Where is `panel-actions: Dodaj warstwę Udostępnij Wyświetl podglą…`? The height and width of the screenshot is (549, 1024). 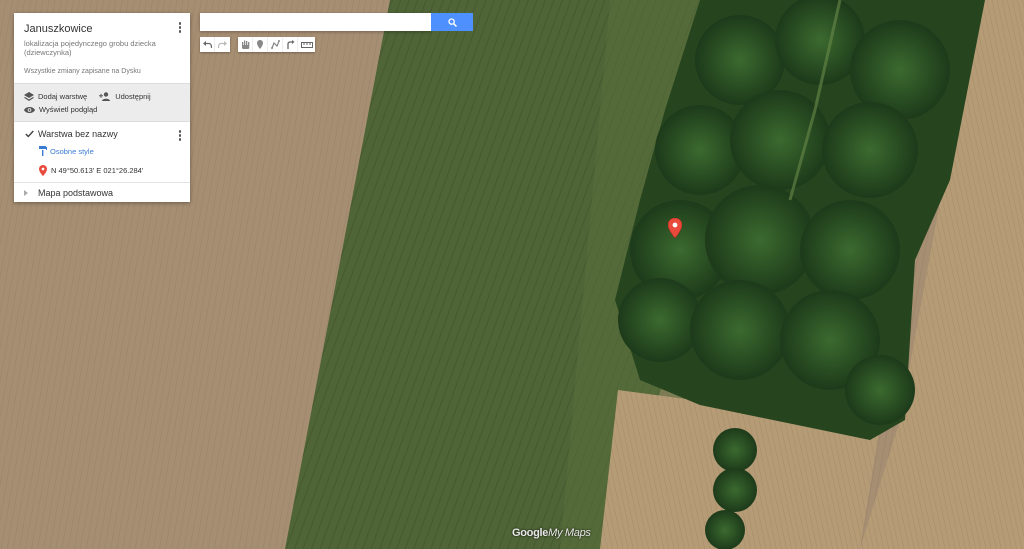 panel-actions: Dodaj warstwę Udostępnij Wyświetl podglą… is located at coordinates (102, 102).